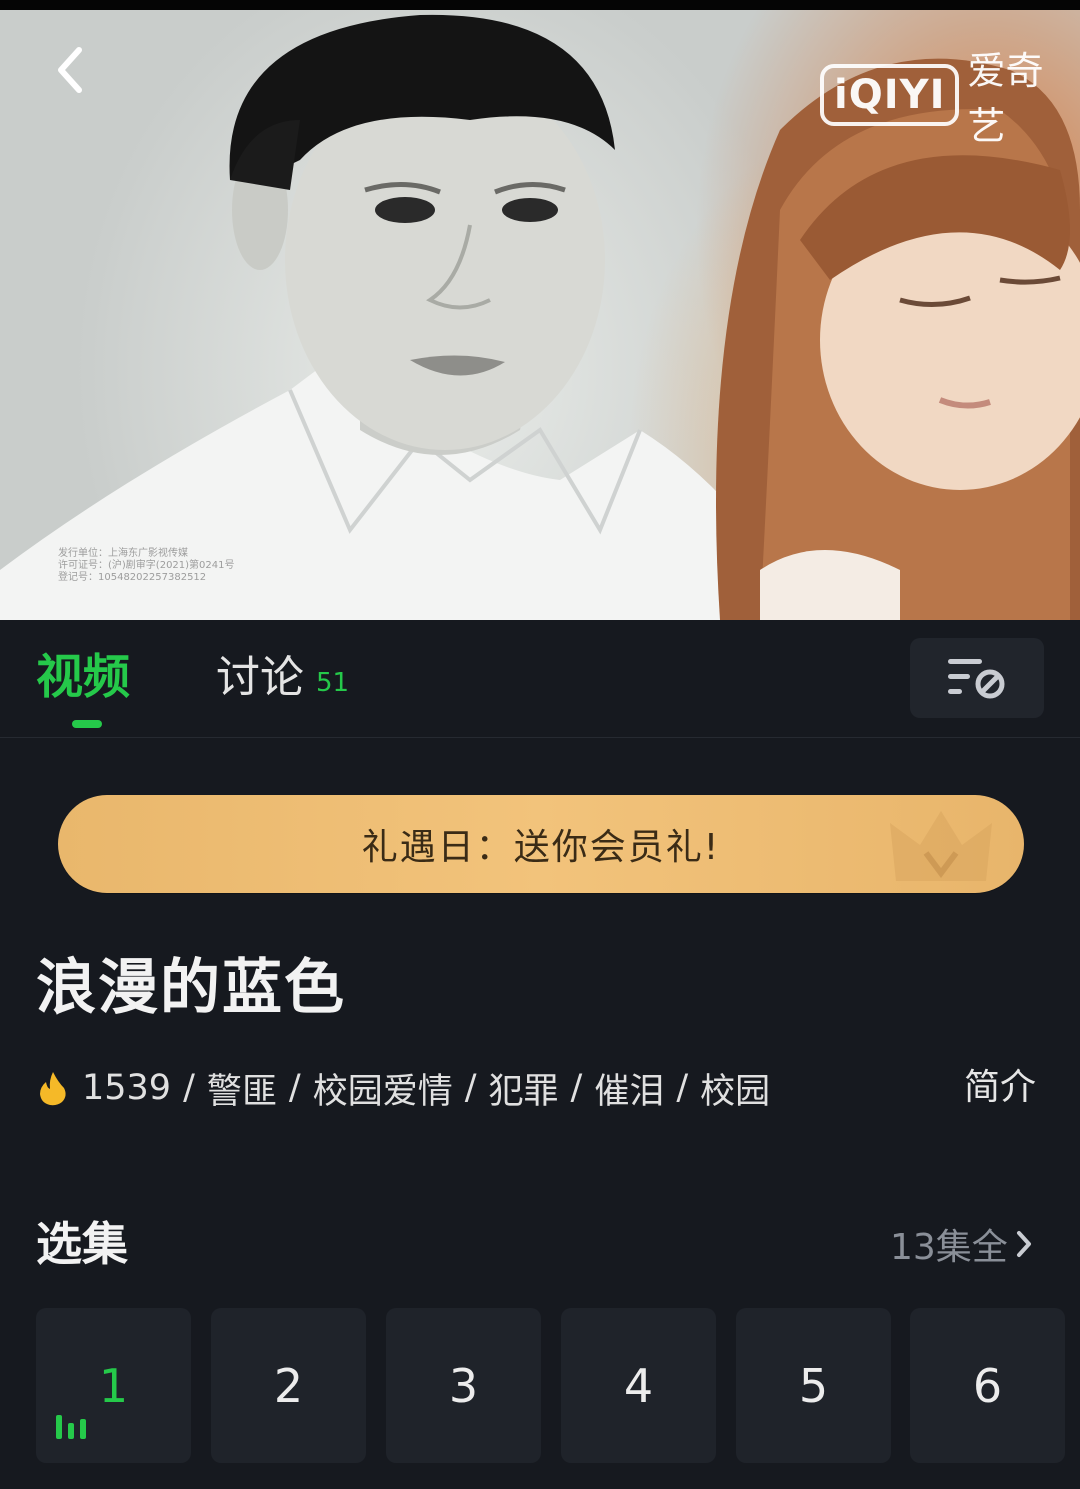  I want to click on episode-grid: 1 2 3 4 5 6, so click(558, 1385).